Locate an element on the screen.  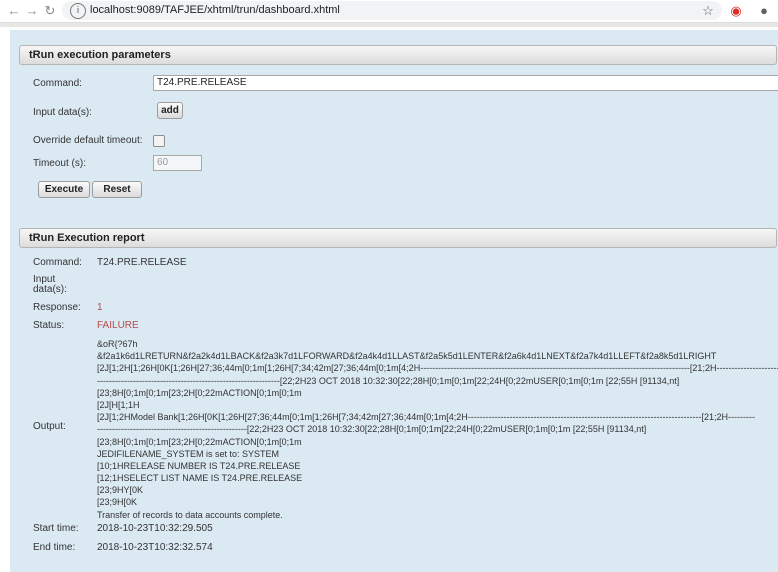
status-label: Status: is located at coordinates (49, 325).